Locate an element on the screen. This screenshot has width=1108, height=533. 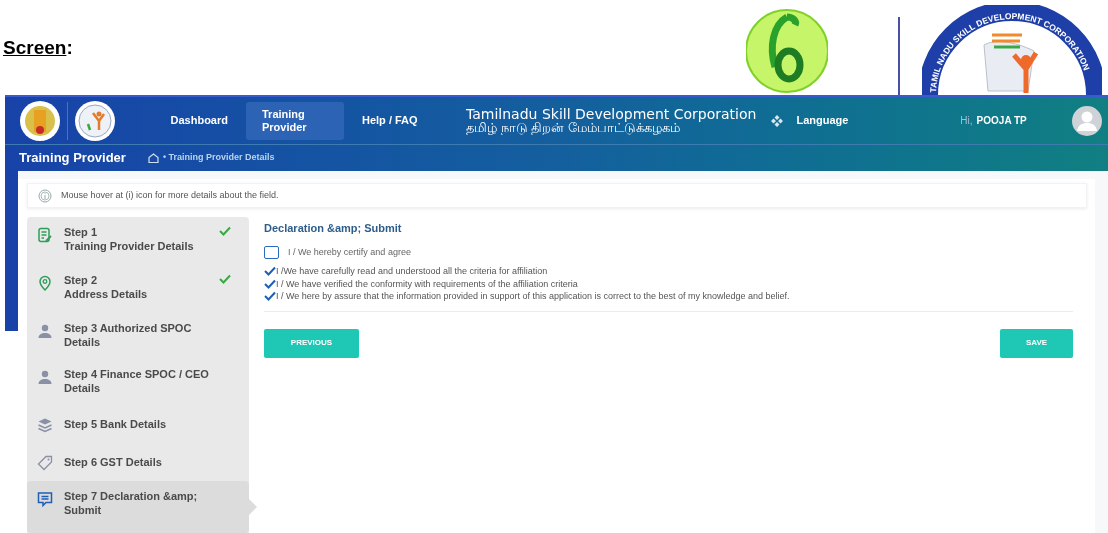
section-title: Training Provider is located at coordinates (72, 158).